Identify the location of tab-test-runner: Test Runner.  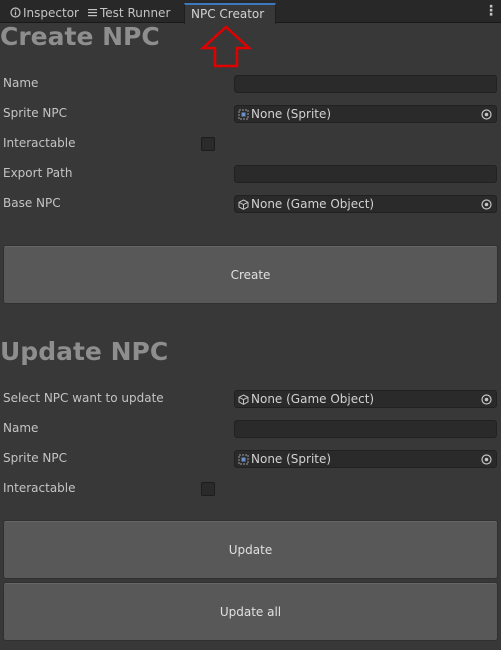
(129, 13).